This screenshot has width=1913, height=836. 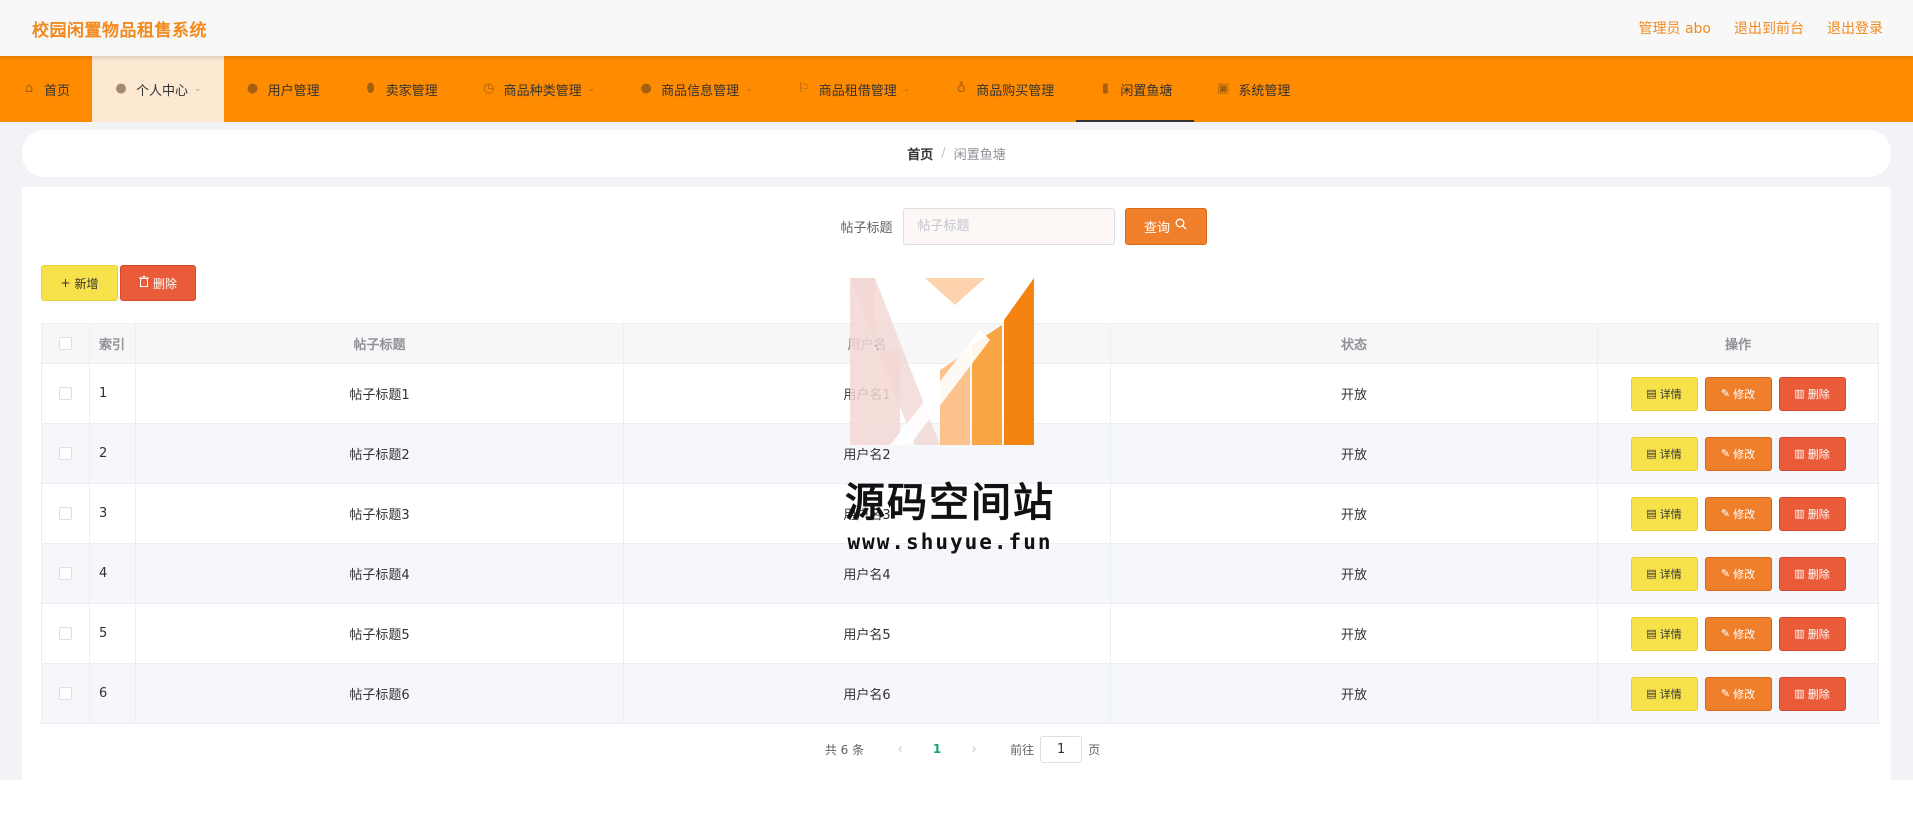 I want to click on select-all-cell, so click(x=65, y=343).